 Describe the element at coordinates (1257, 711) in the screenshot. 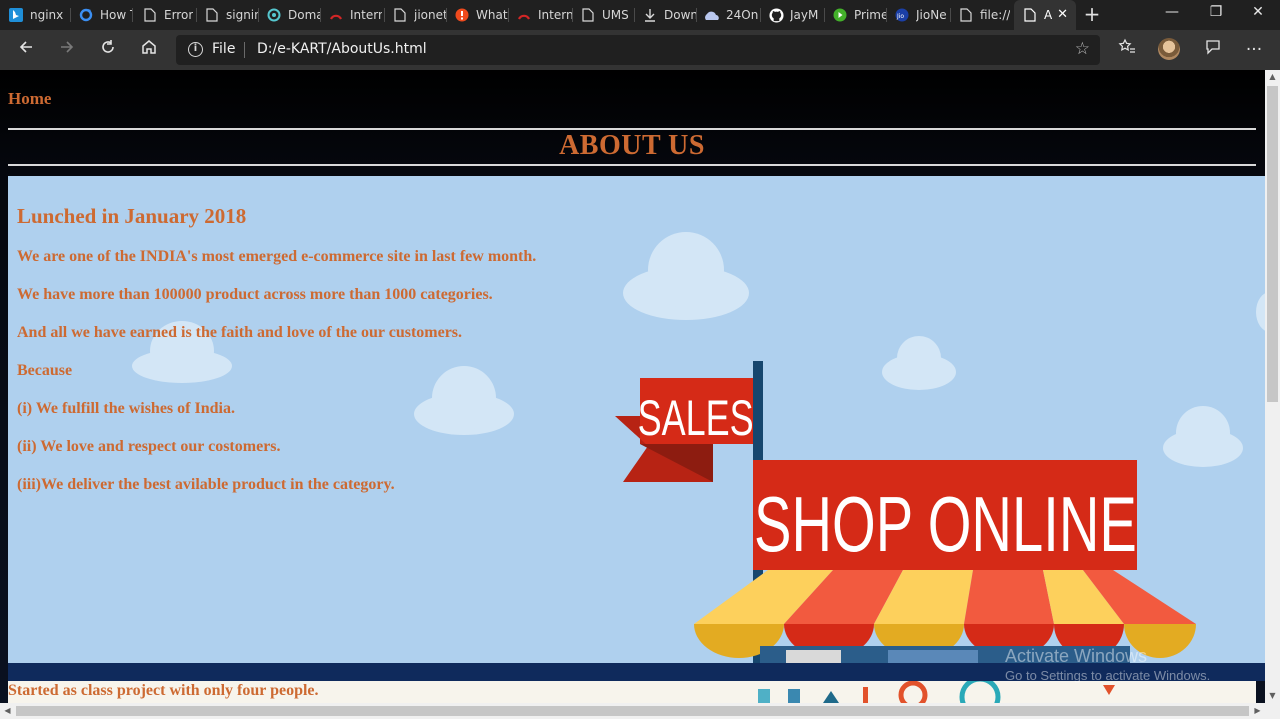

I see `scroll-right-arrow-icon: ▶` at that location.